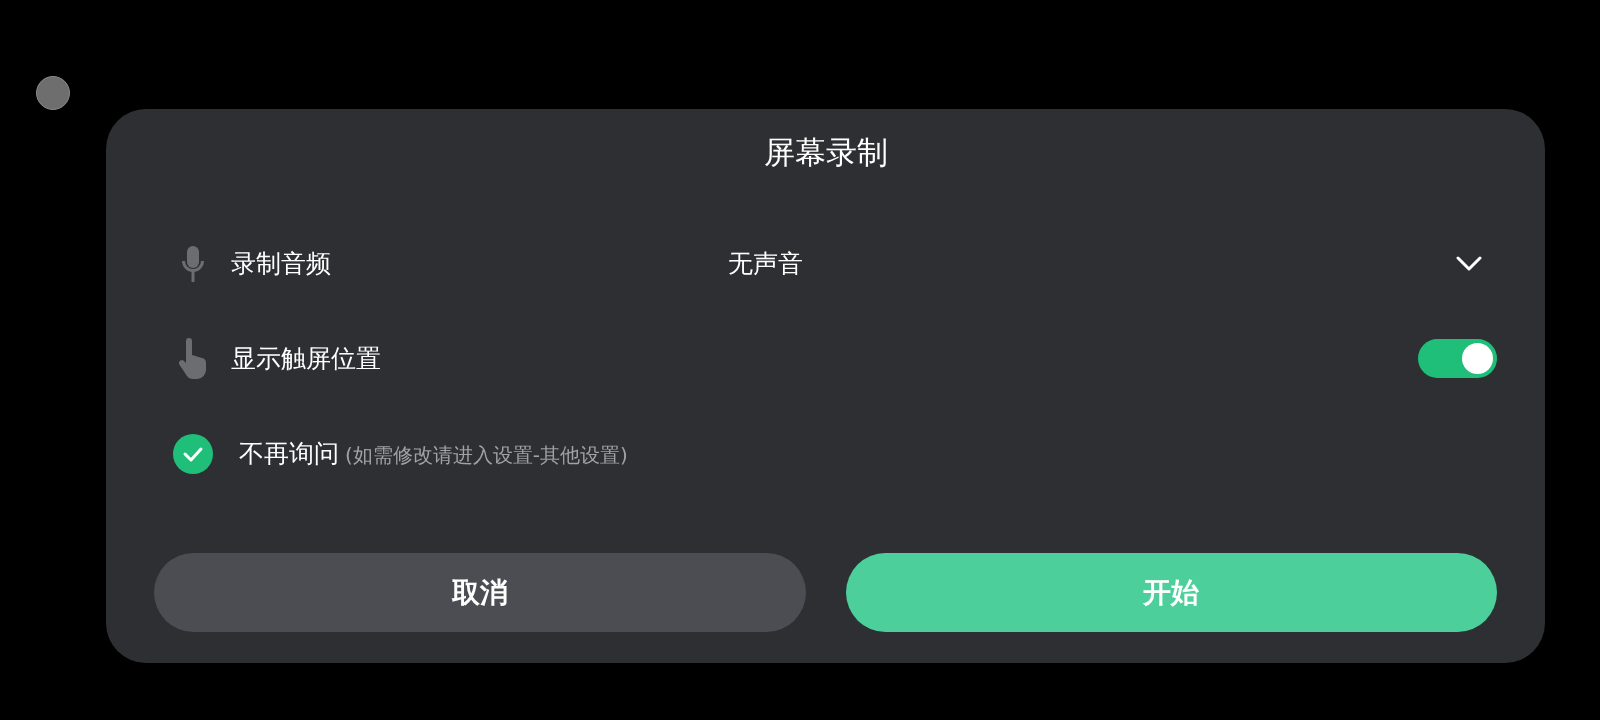 This screenshot has width=1600, height=720. Describe the element at coordinates (192, 358) in the screenshot. I see `touch-hand-icon` at that location.